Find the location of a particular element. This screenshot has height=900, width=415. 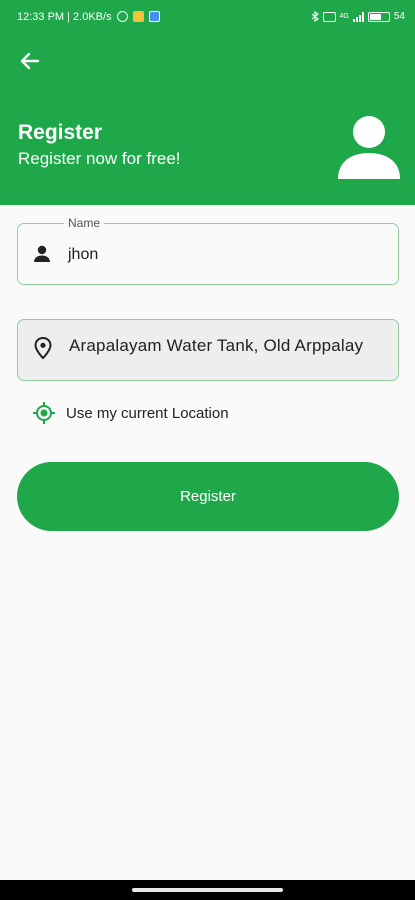

location-input-value: Arapalayam Water Tank, Old Arppalay is located at coordinates (229, 346).